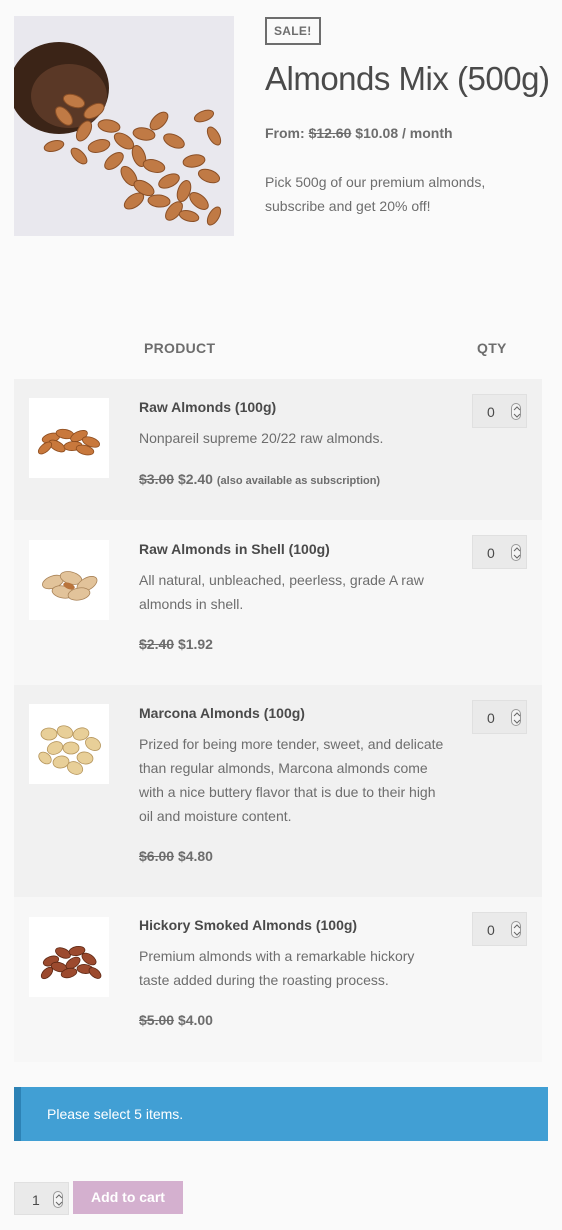 The width and height of the screenshot is (562, 1230). Describe the element at coordinates (261, 438) in the screenshot. I see `item-description: Nonpareil supreme 20/22 raw almonds.` at that location.